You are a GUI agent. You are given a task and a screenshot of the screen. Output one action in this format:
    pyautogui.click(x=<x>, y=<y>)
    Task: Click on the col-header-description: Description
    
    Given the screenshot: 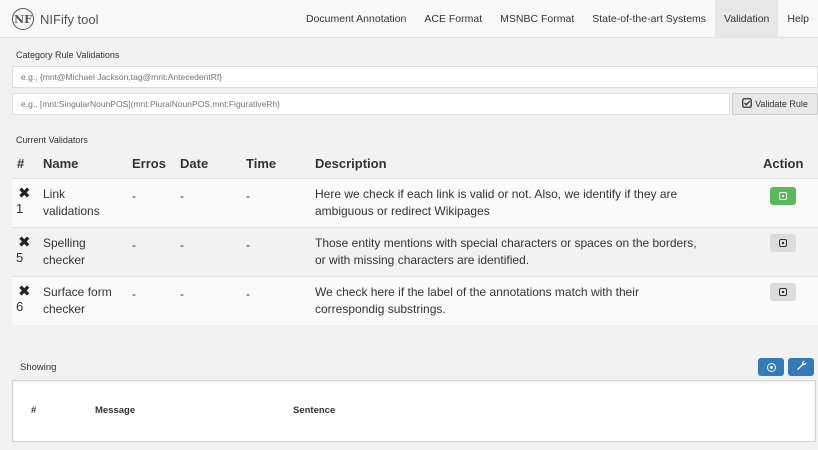 What is the action you would take?
    pyautogui.click(x=351, y=163)
    